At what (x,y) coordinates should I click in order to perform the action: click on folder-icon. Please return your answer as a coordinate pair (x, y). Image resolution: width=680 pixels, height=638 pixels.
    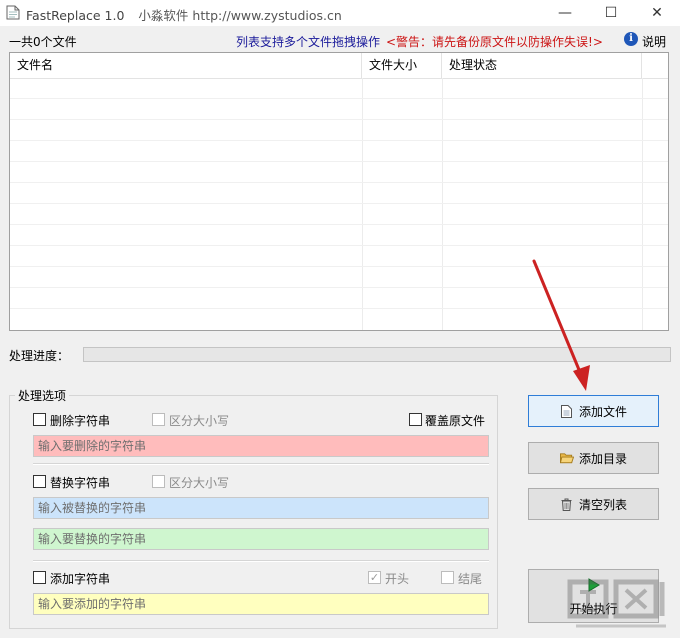
    Looking at the image, I should click on (566, 458).